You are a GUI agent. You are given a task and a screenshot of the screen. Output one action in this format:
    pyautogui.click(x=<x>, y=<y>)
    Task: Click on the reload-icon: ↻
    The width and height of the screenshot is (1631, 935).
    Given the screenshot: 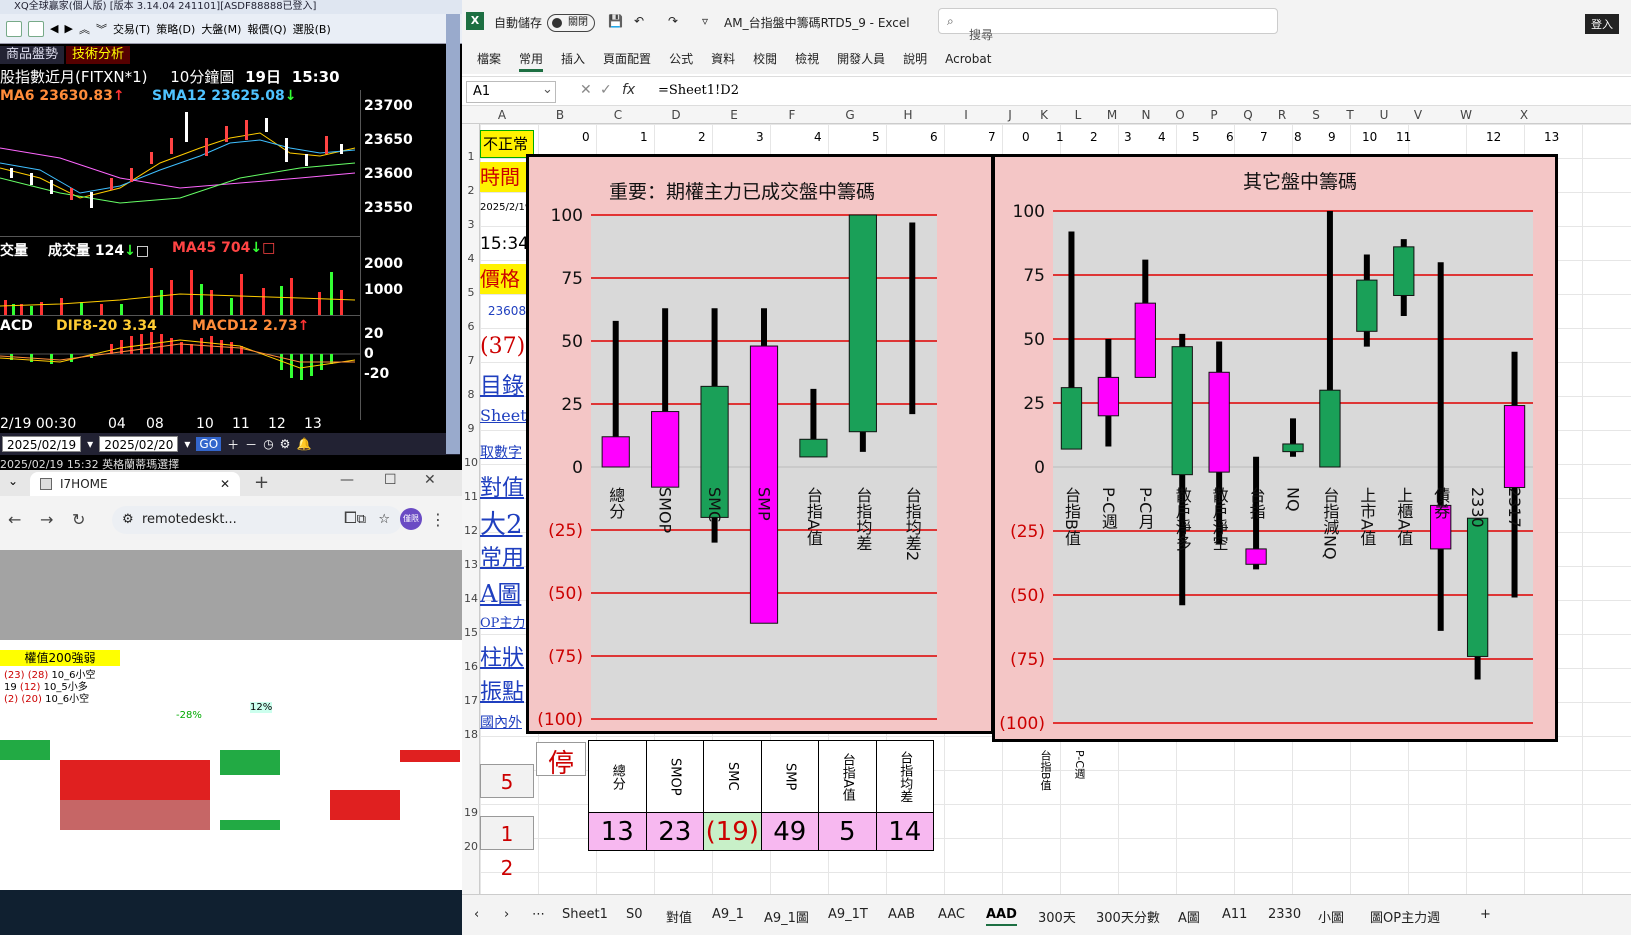 What is the action you would take?
    pyautogui.click(x=78, y=519)
    